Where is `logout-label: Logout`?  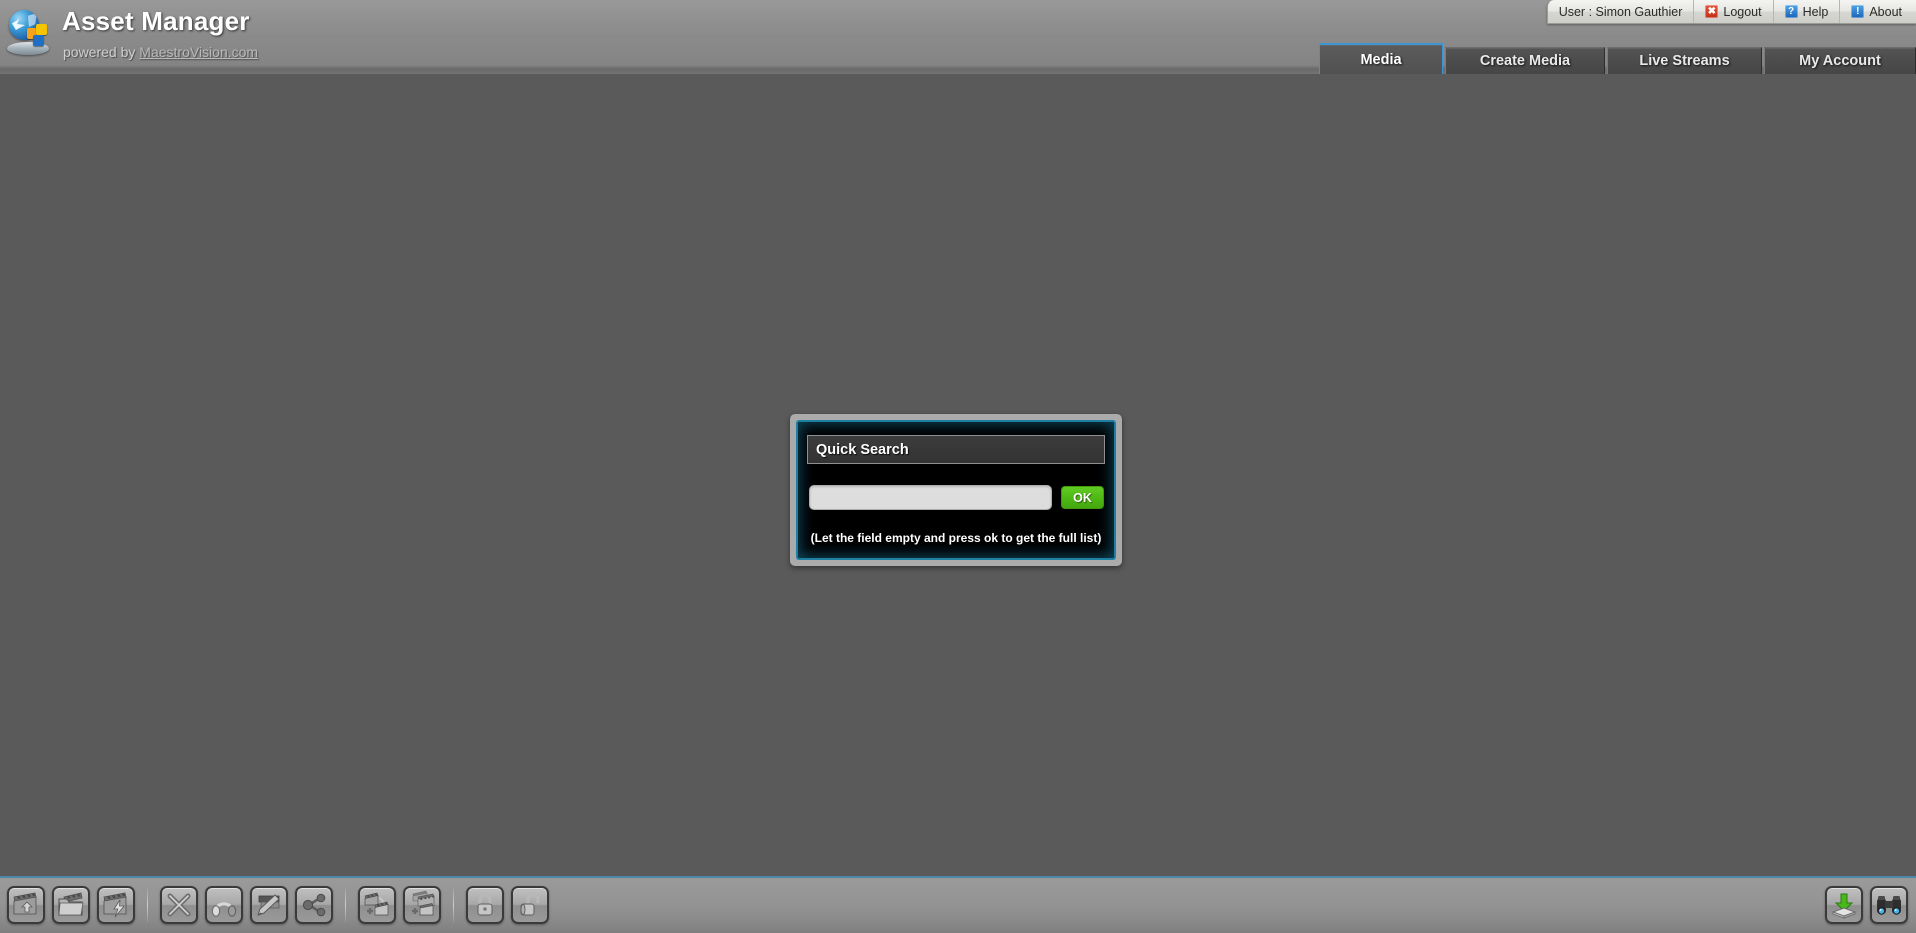
logout-label: Logout is located at coordinates (1742, 11).